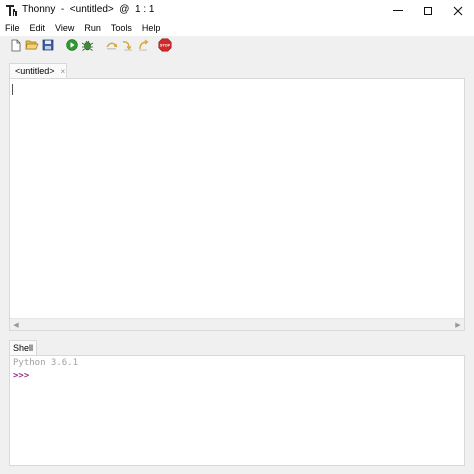 This screenshot has width=474, height=474. Describe the element at coordinates (151, 28) in the screenshot. I see `menu-help: Help` at that location.